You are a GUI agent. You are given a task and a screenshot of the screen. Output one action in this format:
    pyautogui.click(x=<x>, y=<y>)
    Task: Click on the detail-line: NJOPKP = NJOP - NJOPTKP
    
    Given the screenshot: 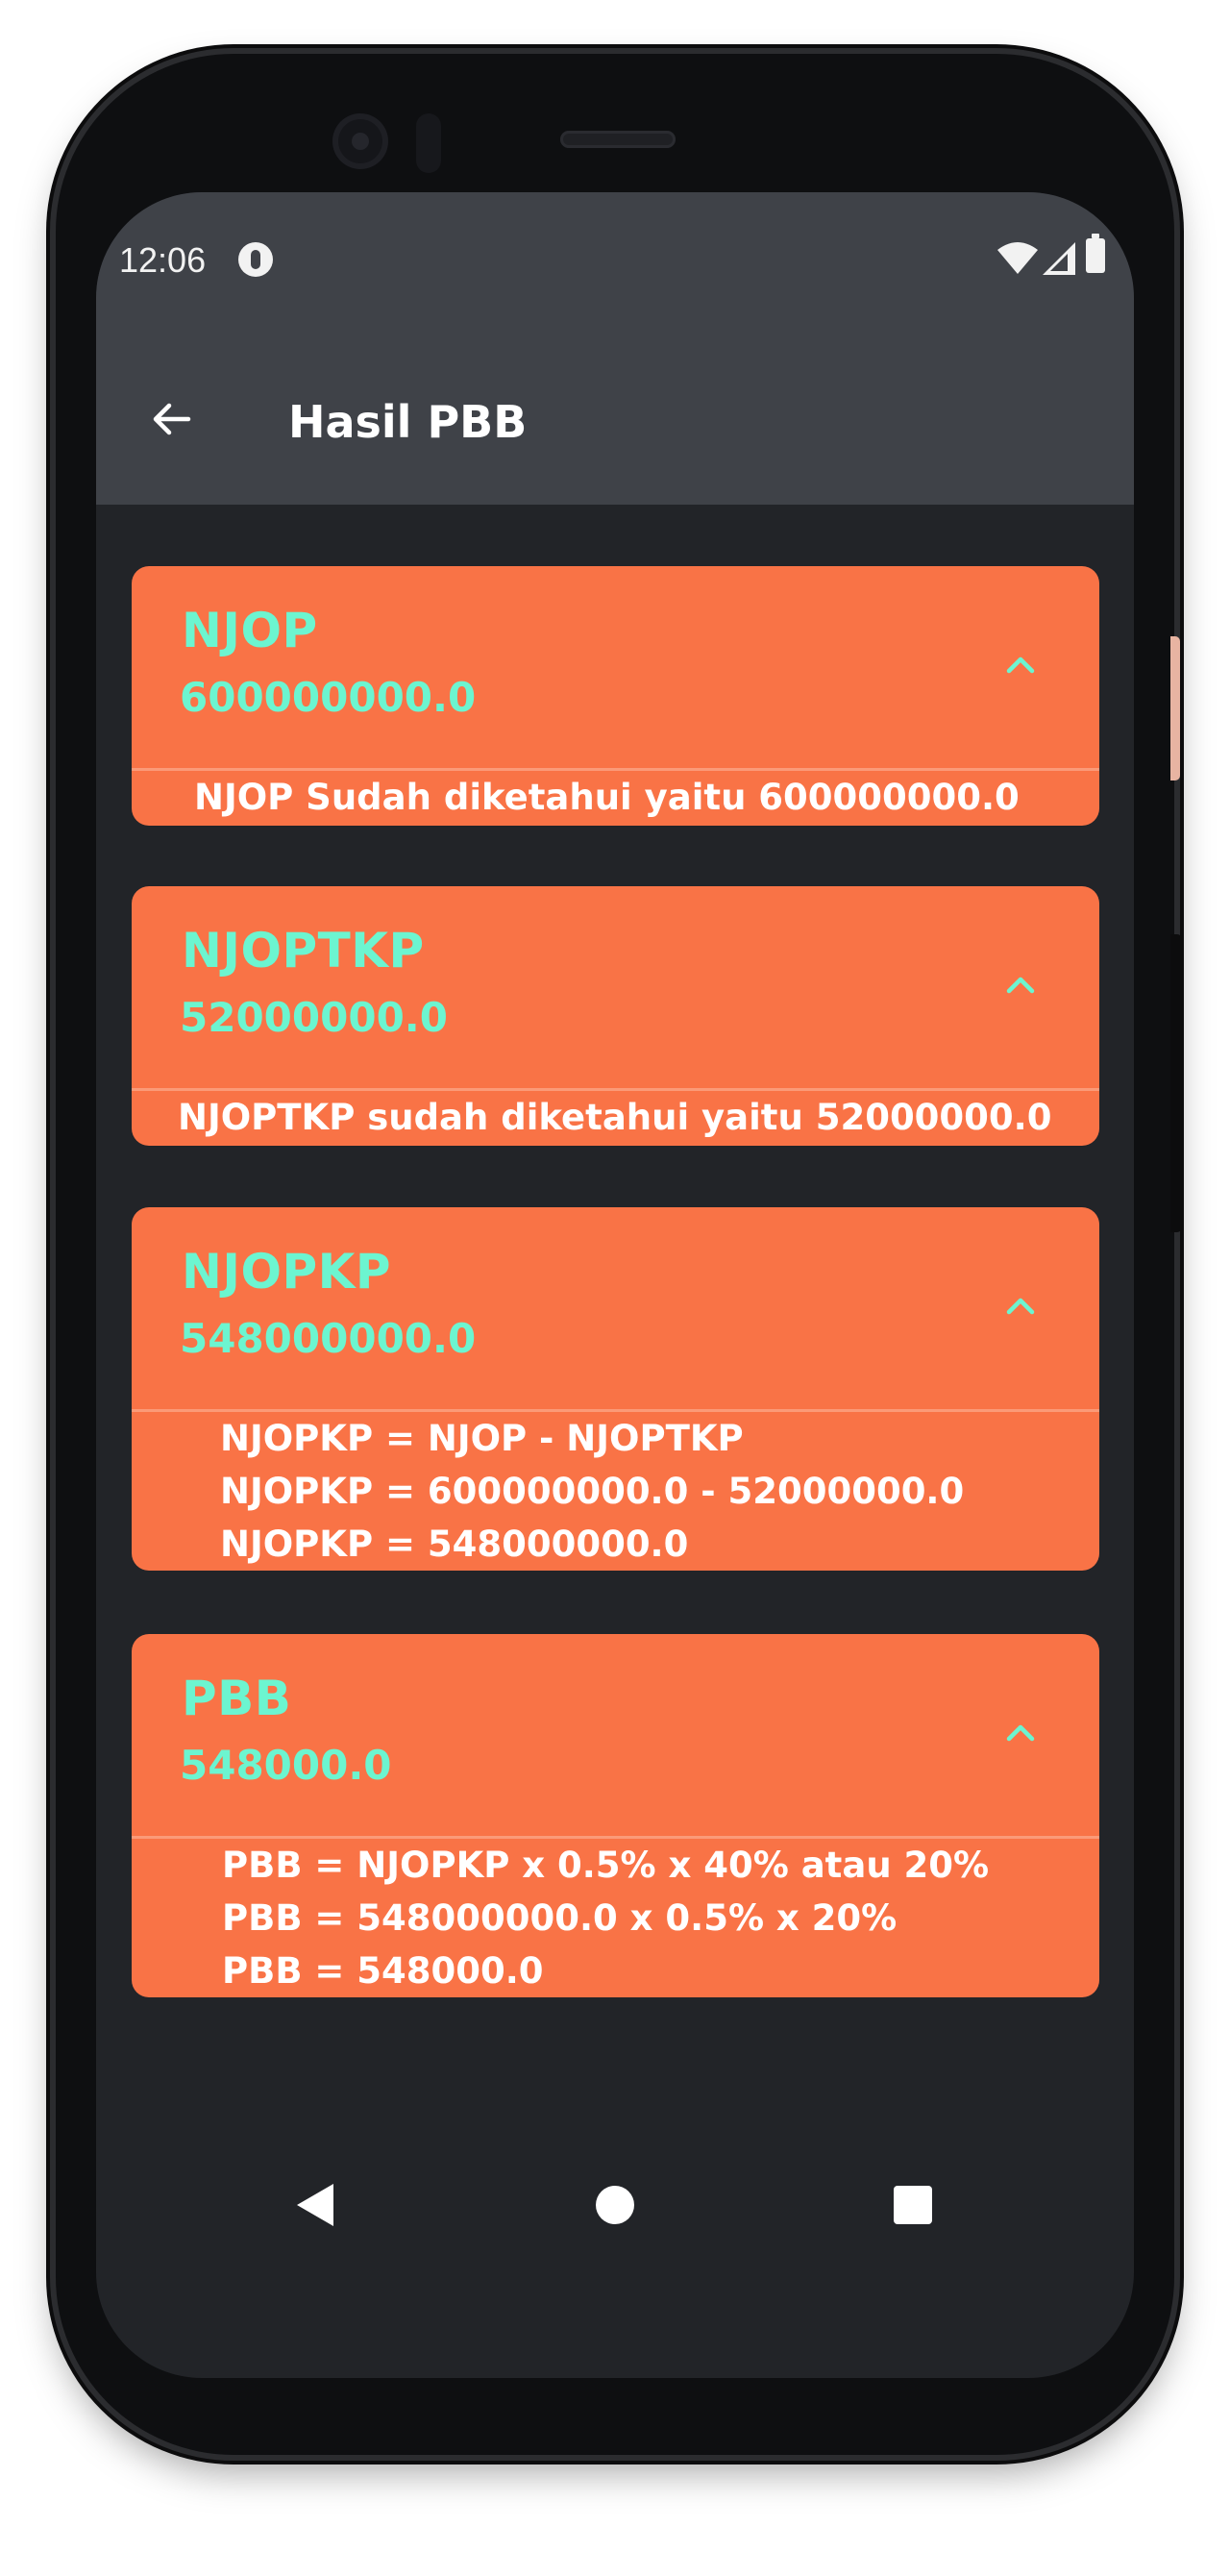 What is the action you would take?
    pyautogui.click(x=482, y=1438)
    